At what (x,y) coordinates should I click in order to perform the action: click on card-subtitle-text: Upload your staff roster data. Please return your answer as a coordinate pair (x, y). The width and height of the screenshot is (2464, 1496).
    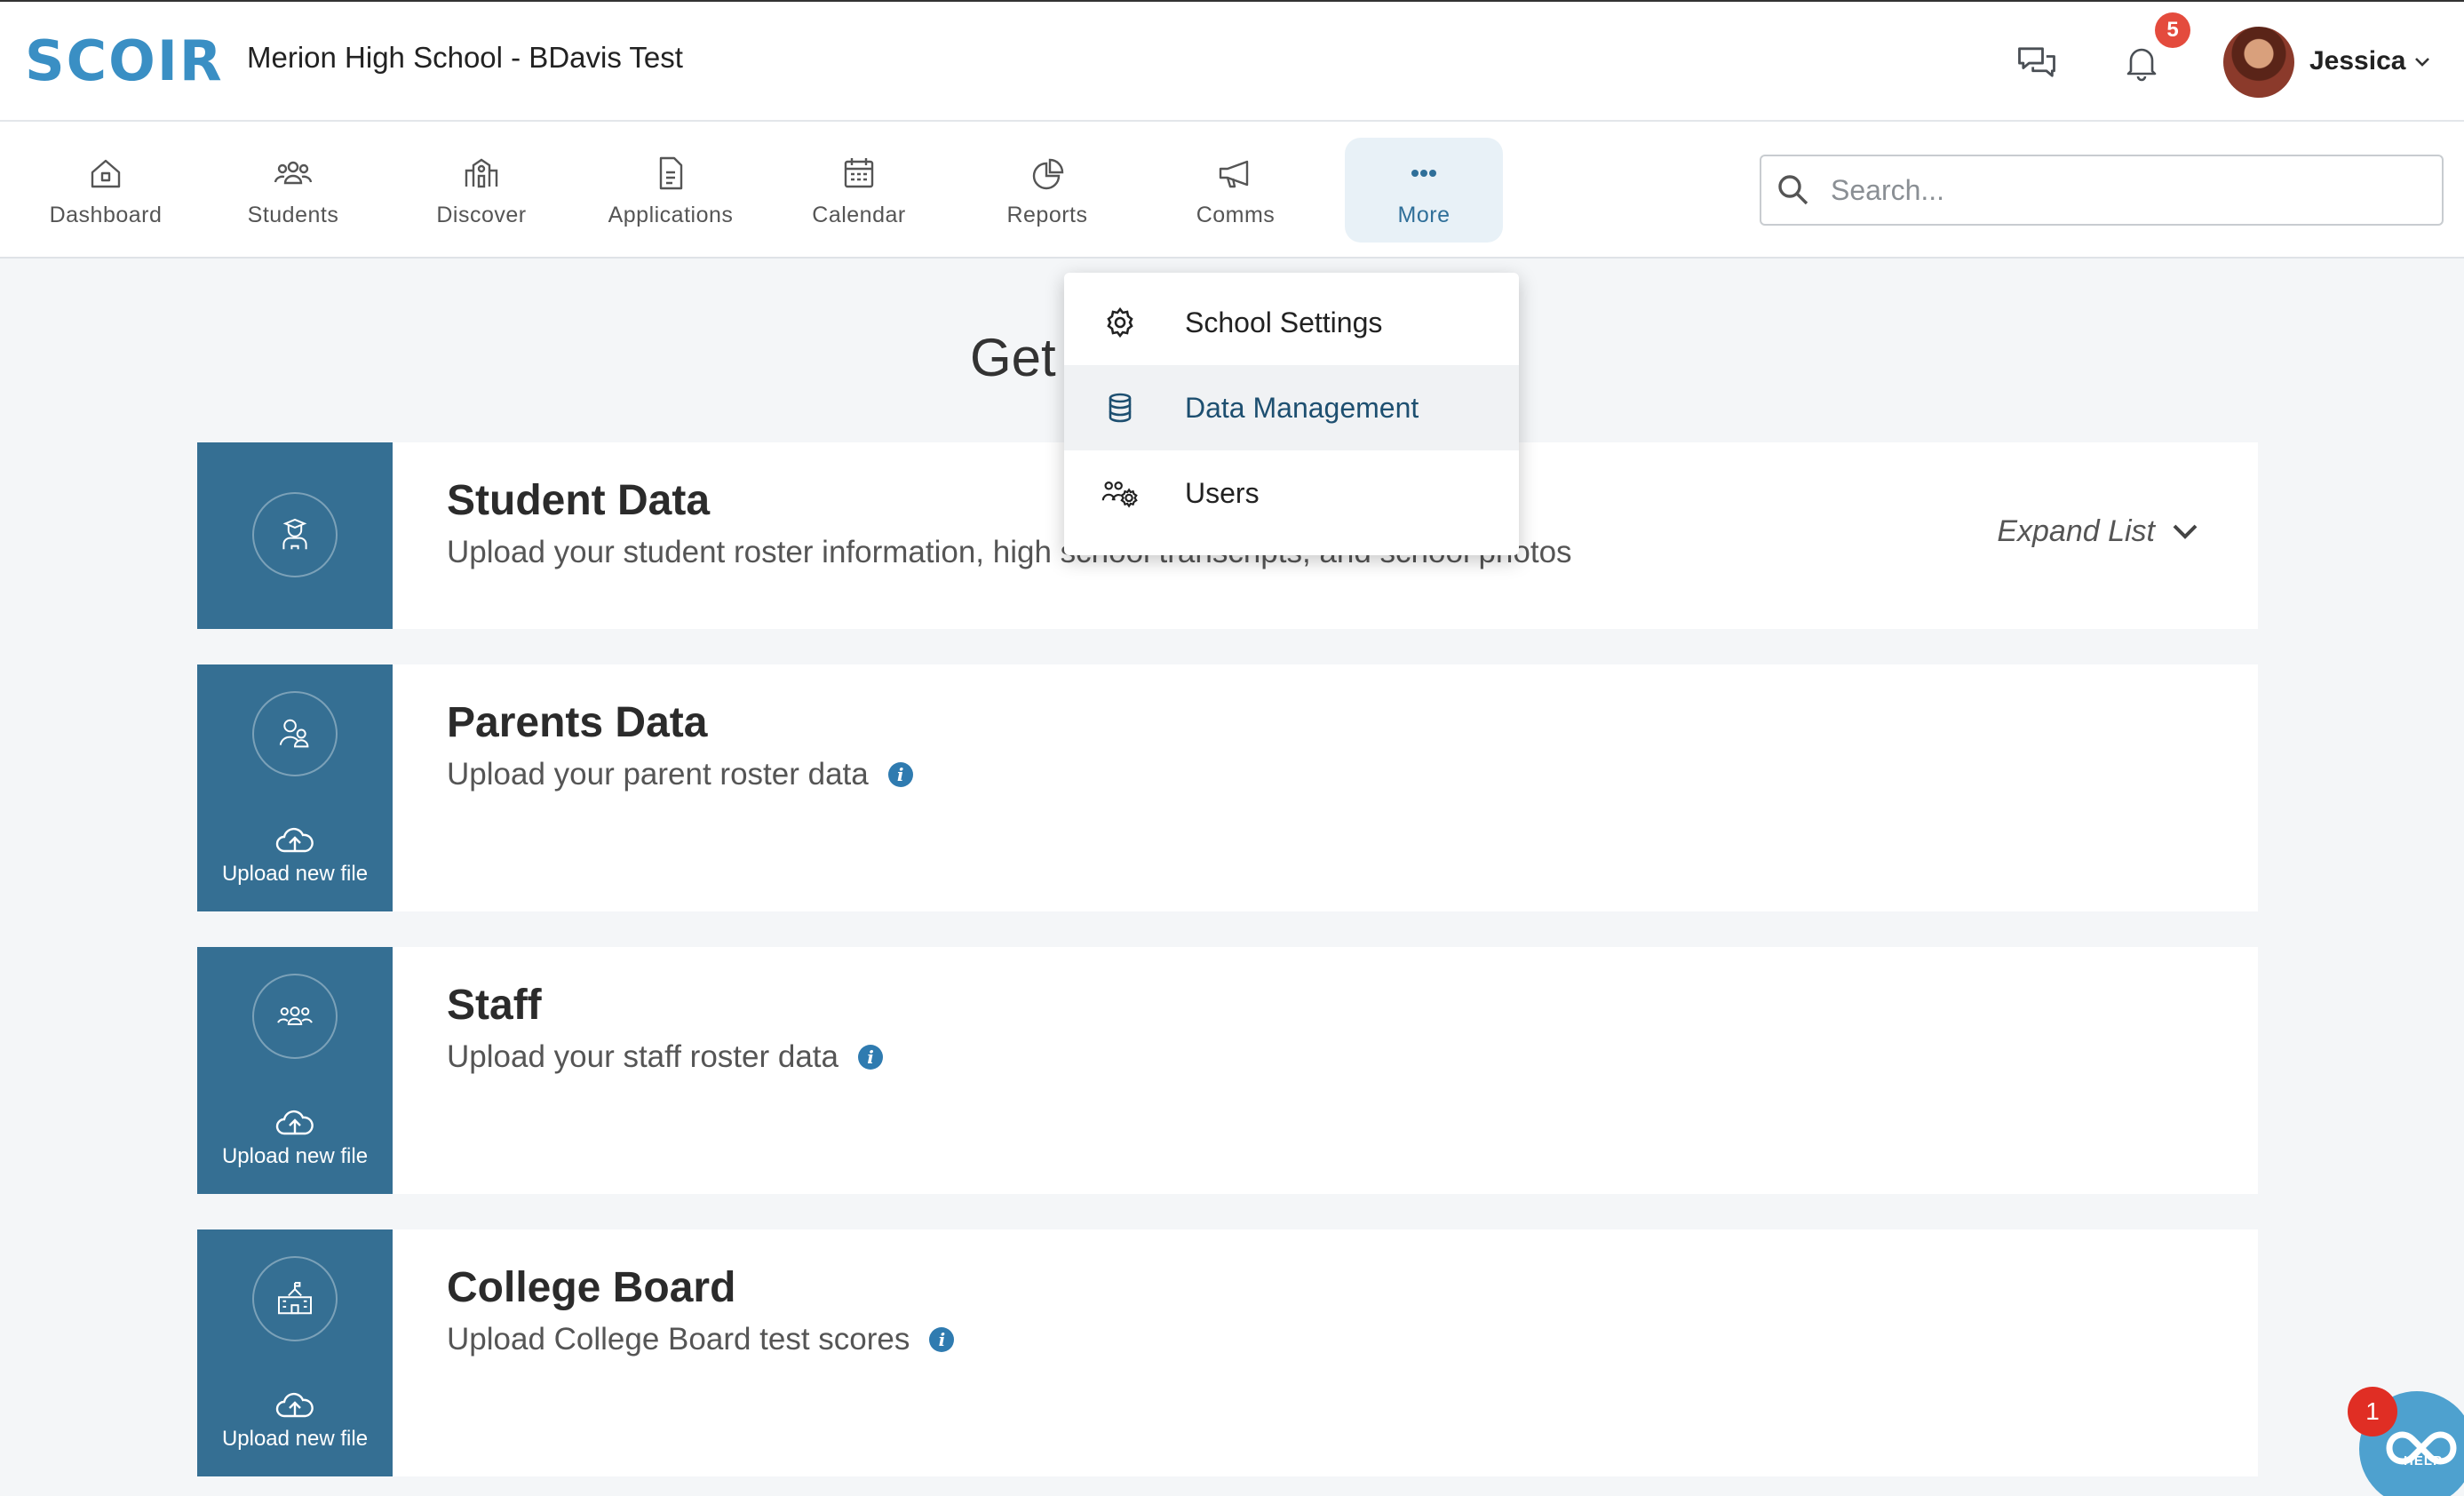
    Looking at the image, I should click on (643, 1056).